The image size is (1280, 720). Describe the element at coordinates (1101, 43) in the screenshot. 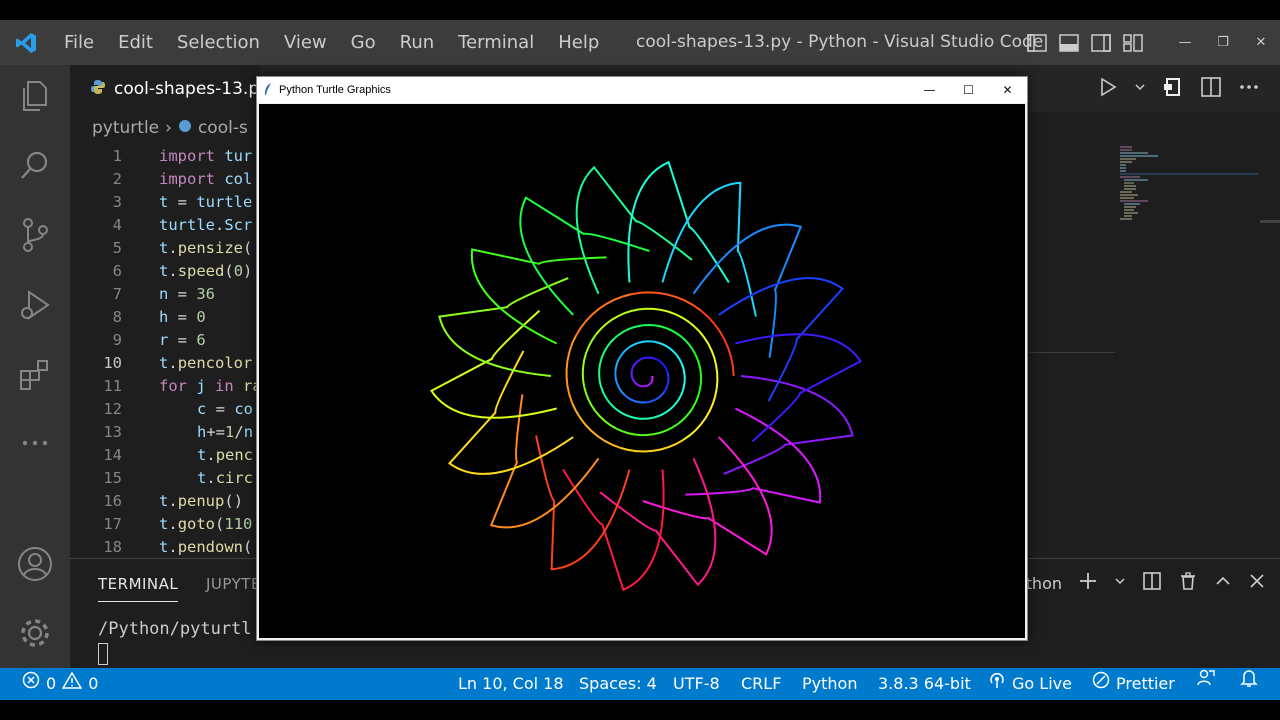

I see `toggle-secondary-sidebar-icon` at that location.